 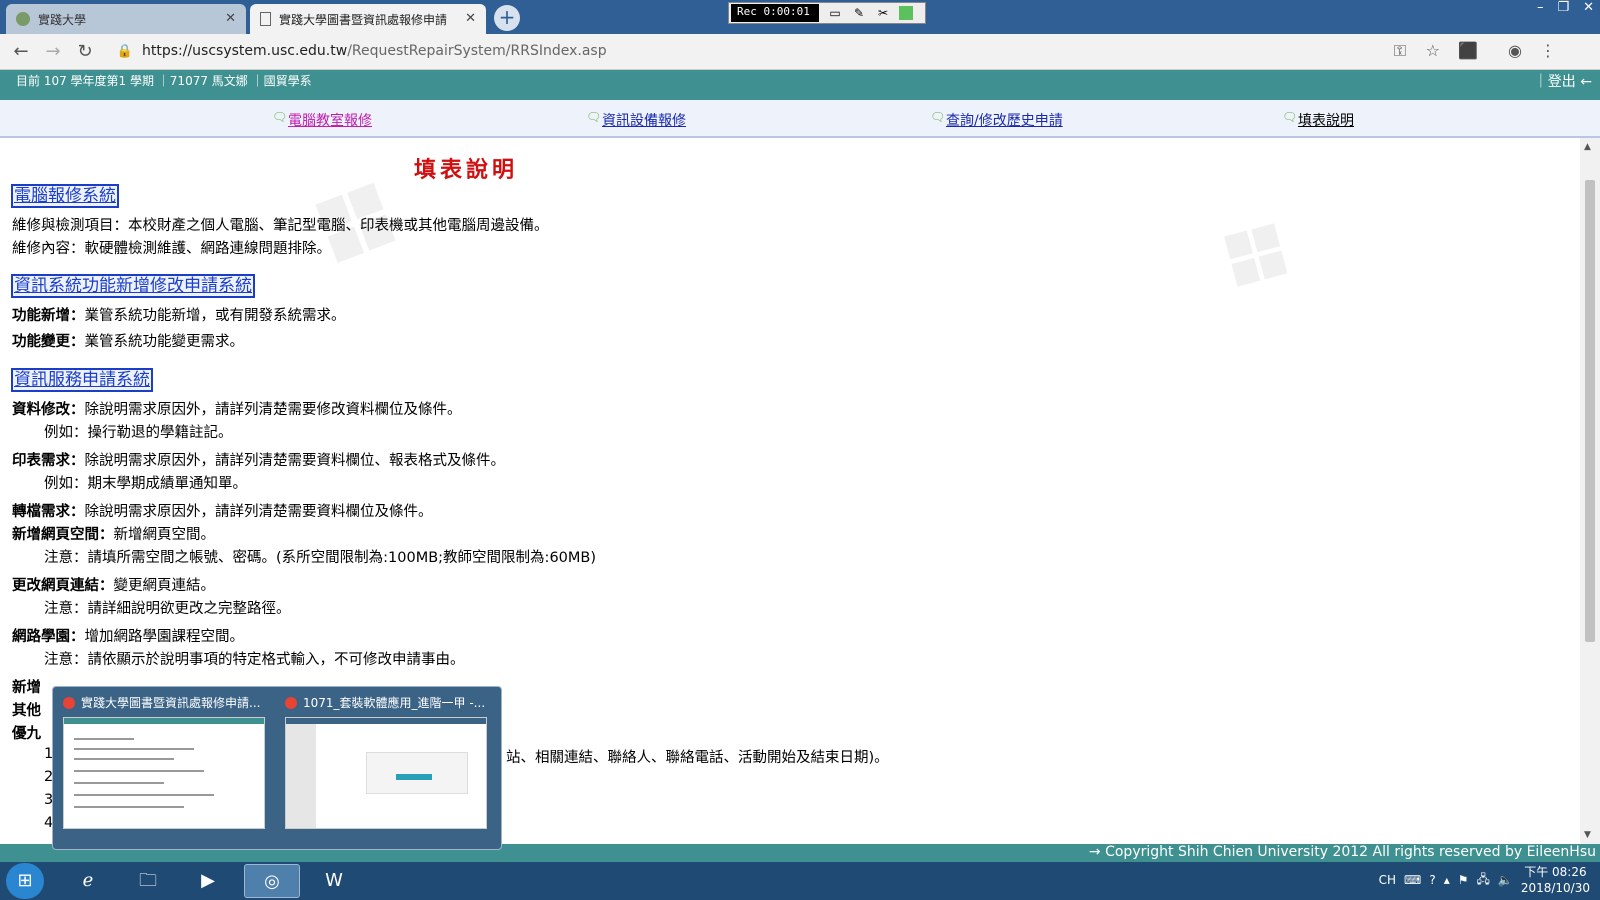 What do you see at coordinates (208, 881) in the screenshot?
I see `media-player-taskbar-icon: ▶` at bounding box center [208, 881].